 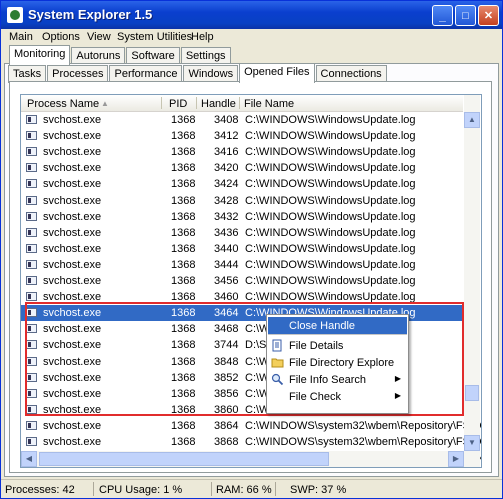 What do you see at coordinates (472, 443) in the screenshot?
I see `scroll-down-icon: ▼` at bounding box center [472, 443].